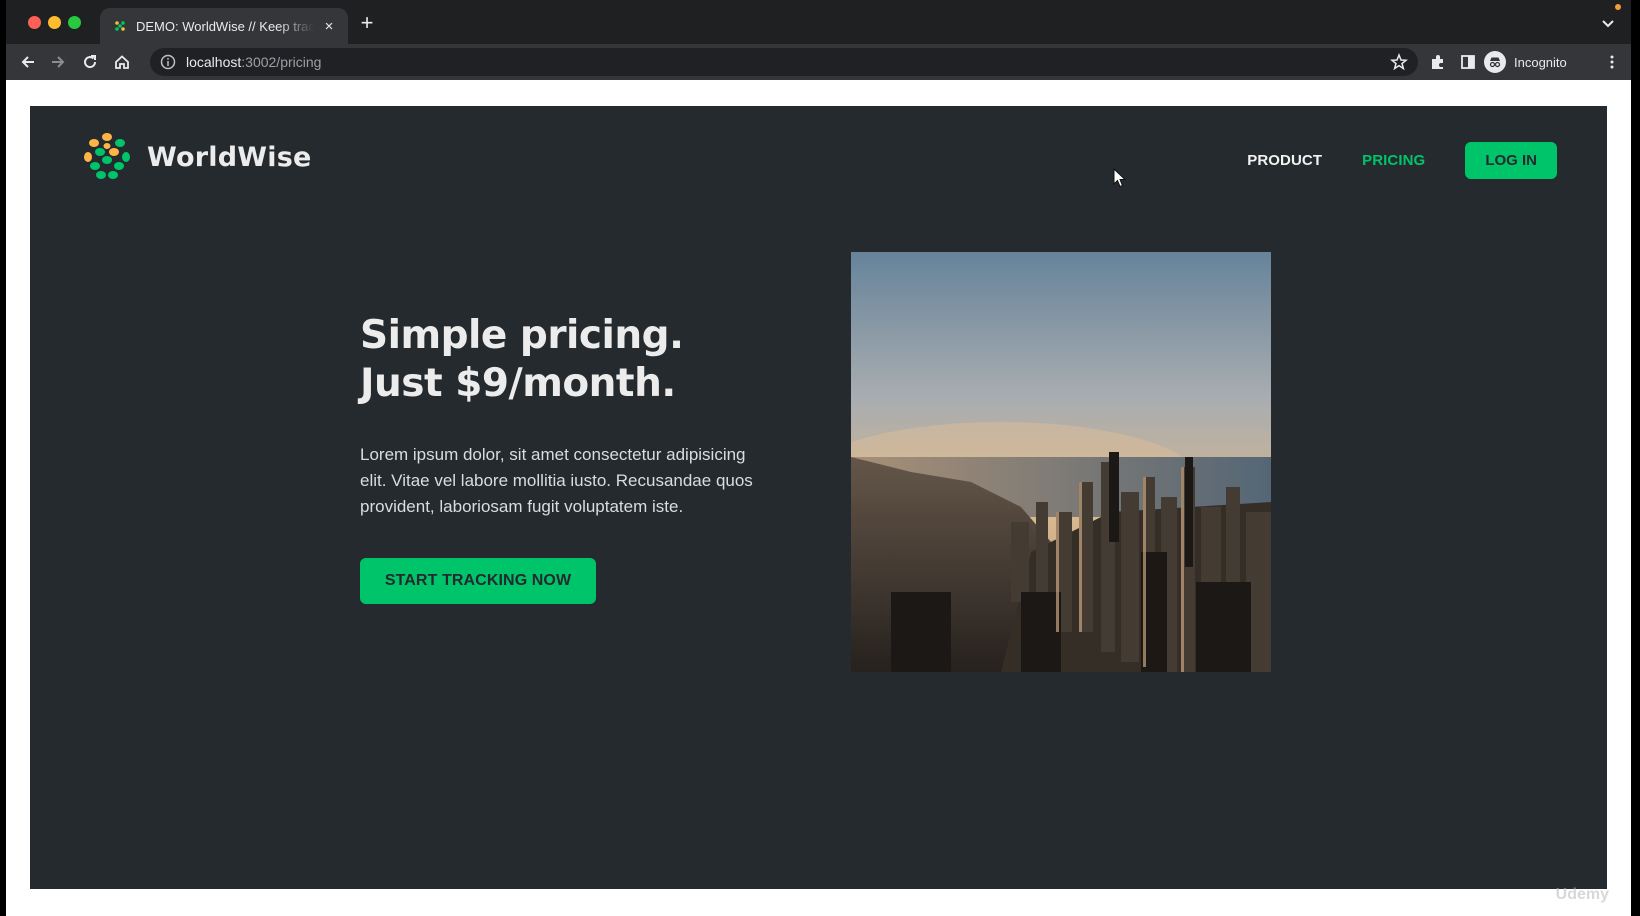 The height and width of the screenshot is (916, 1640). I want to click on brand-name: WorldWise, so click(229, 157).